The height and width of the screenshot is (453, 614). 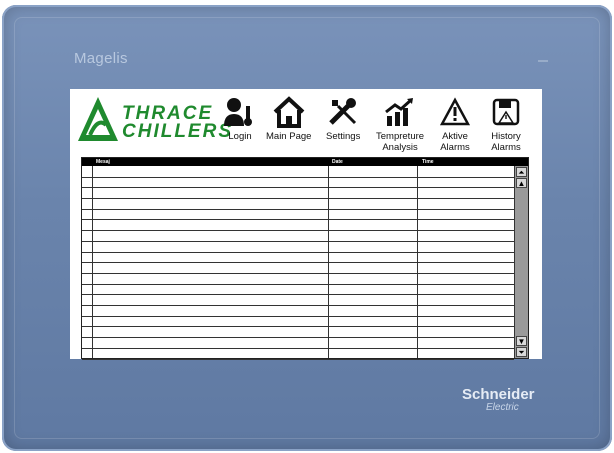 I want to click on scroll-up-button: ▲, so click(x=521, y=183).